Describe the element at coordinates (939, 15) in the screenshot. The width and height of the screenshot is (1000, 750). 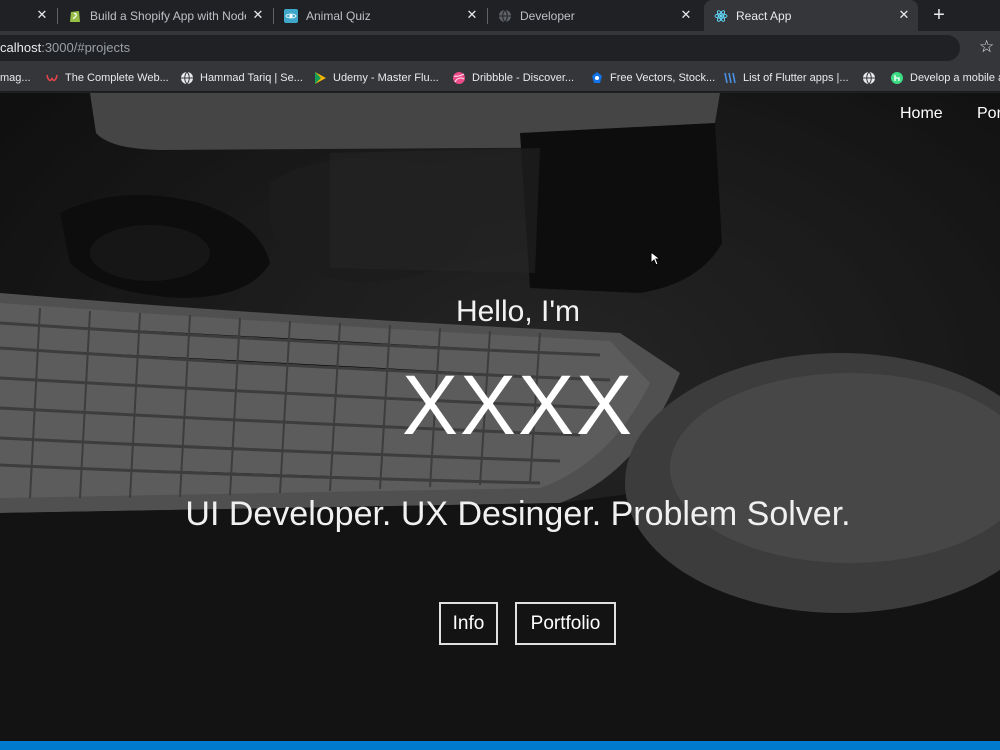
I see `new-tab-button: +` at that location.